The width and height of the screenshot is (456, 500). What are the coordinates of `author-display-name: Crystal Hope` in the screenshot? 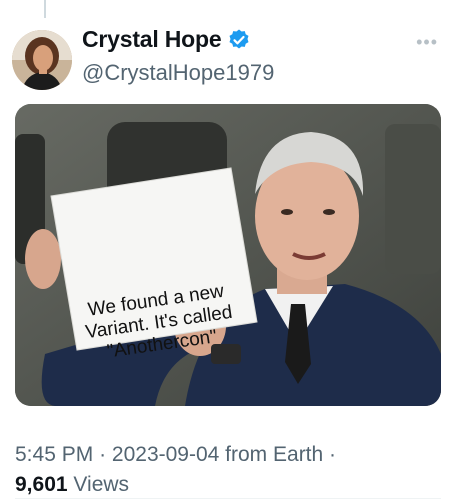 It's located at (152, 39).